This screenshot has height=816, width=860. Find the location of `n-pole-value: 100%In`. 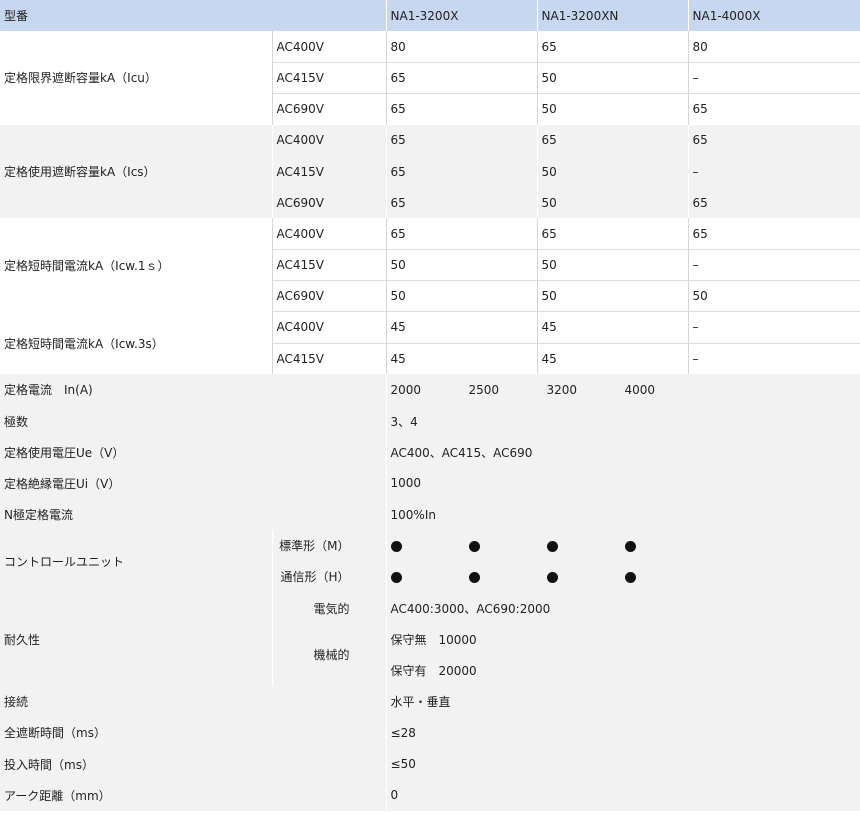

n-pole-value: 100%In is located at coordinates (623, 515).